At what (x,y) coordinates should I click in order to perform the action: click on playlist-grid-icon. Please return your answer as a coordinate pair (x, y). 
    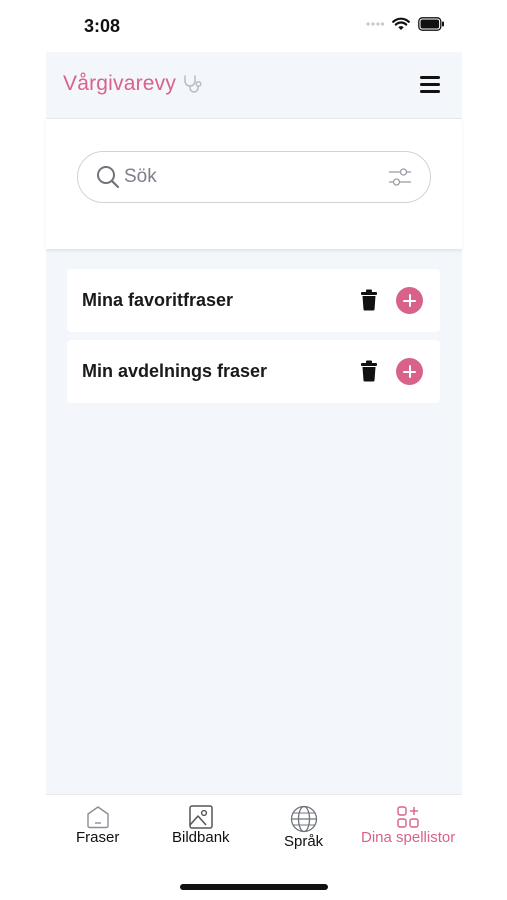
    Looking at the image, I should click on (408, 817).